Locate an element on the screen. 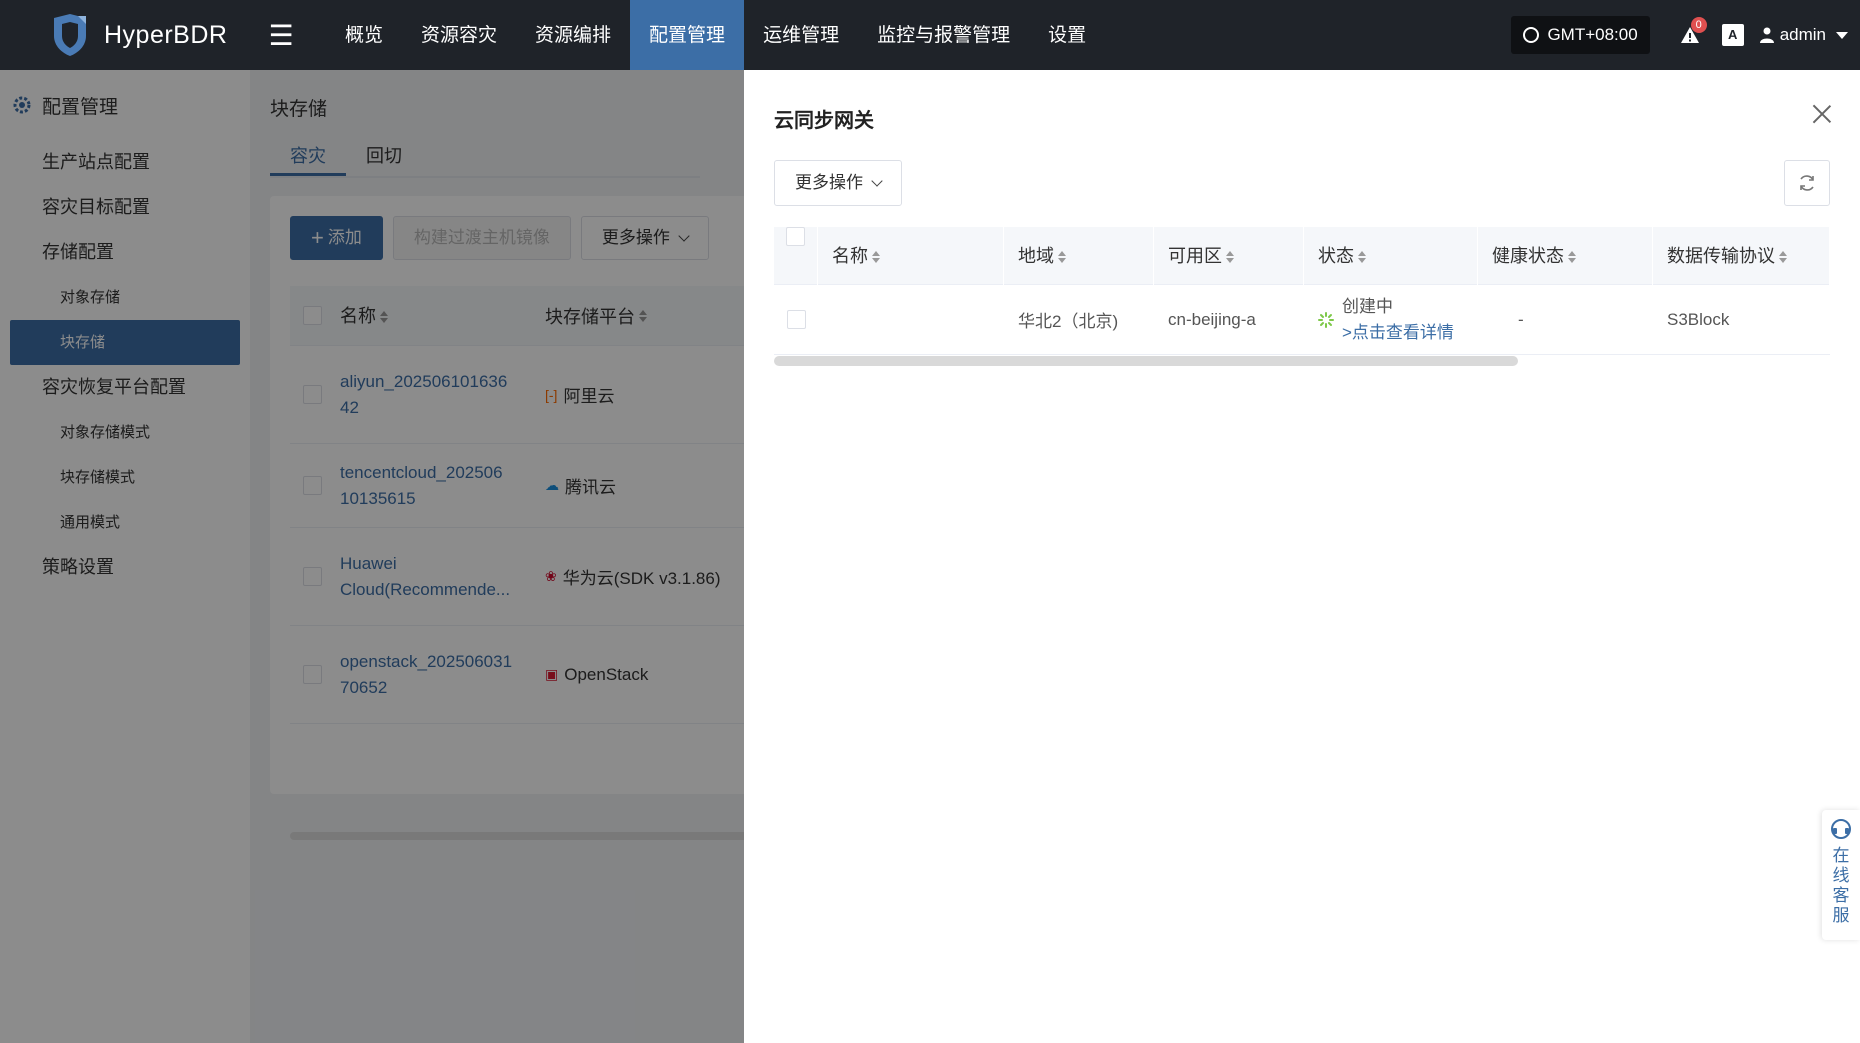  clock-icon is located at coordinates (1531, 35).